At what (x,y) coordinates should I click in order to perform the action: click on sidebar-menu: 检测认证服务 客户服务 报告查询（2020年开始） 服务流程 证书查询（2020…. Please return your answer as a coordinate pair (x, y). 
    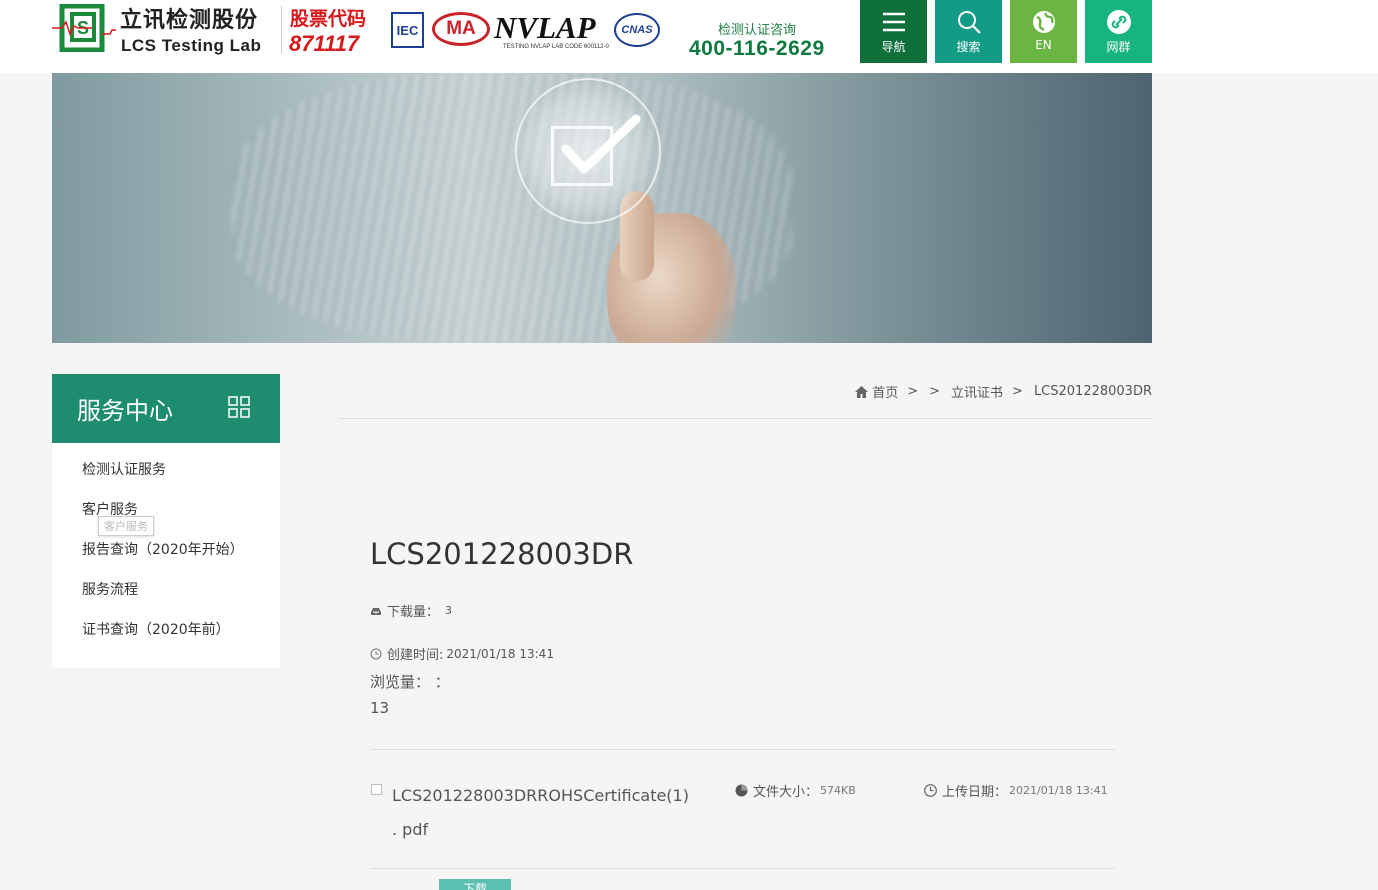
    Looking at the image, I should click on (166, 555).